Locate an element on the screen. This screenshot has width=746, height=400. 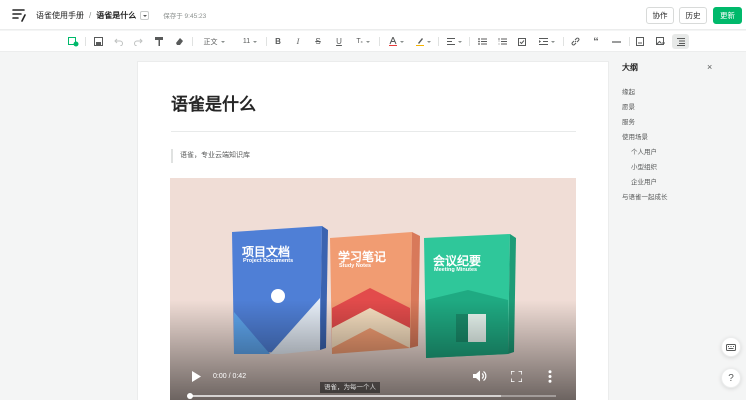
fullscreen-icon is located at coordinates (516, 376).